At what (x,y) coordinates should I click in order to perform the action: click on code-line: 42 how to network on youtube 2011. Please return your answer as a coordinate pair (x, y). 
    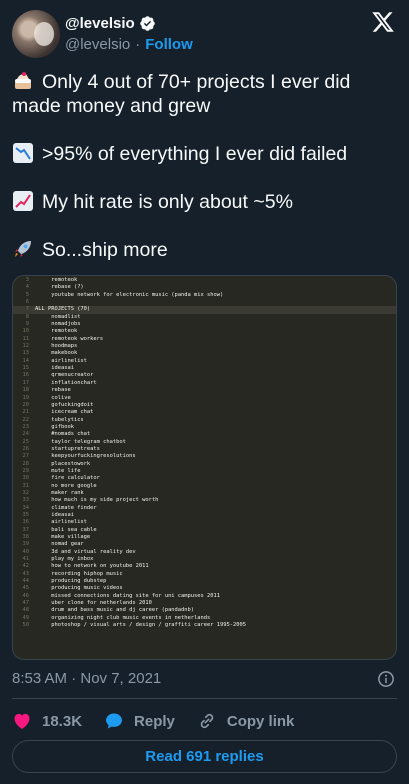
    Looking at the image, I should click on (204, 566).